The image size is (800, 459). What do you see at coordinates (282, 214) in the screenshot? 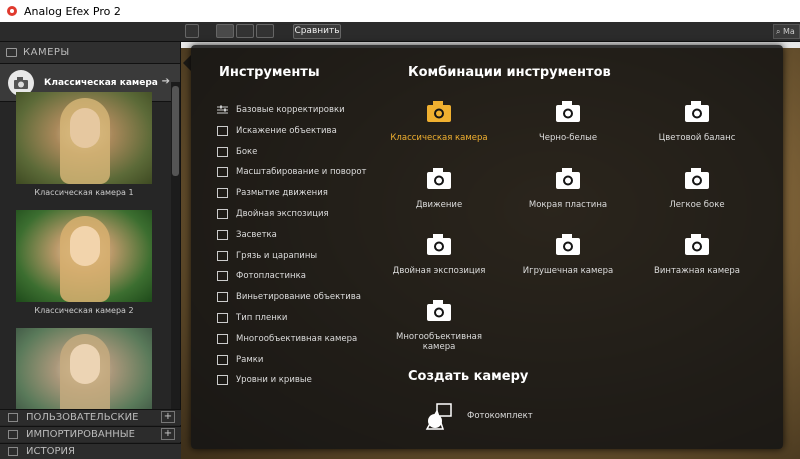
I see `tool-item-label: Двойная экспозиция` at bounding box center [282, 214].